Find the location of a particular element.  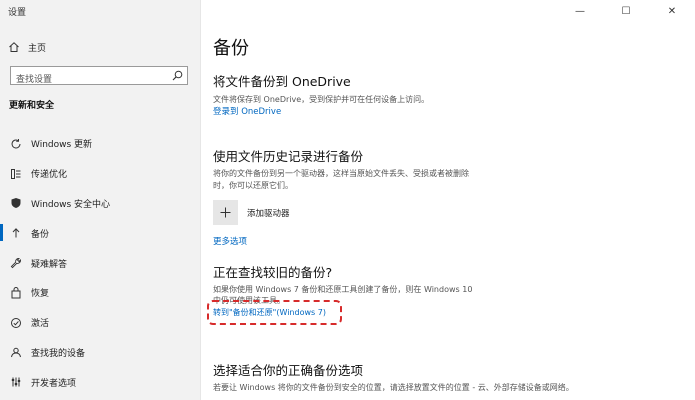

sidebar-item-activation: 激活 is located at coordinates (100, 323).